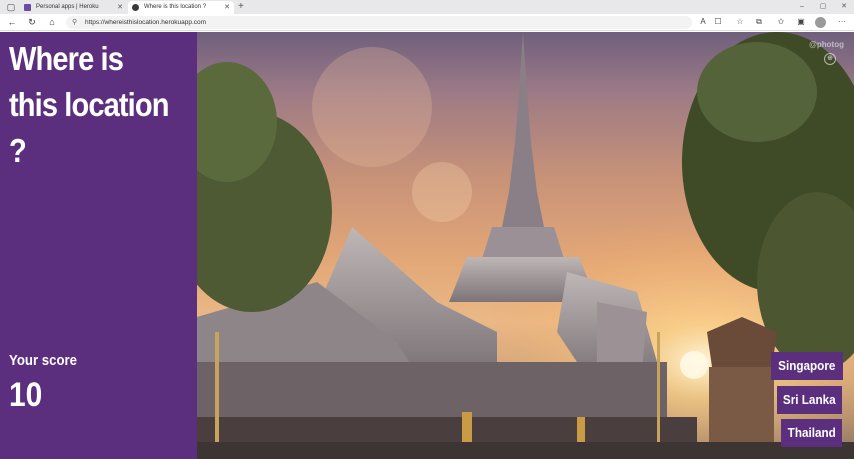 This screenshot has width=854, height=459. Describe the element at coordinates (823, 6) in the screenshot. I see `maximize-icon: ▢` at that location.